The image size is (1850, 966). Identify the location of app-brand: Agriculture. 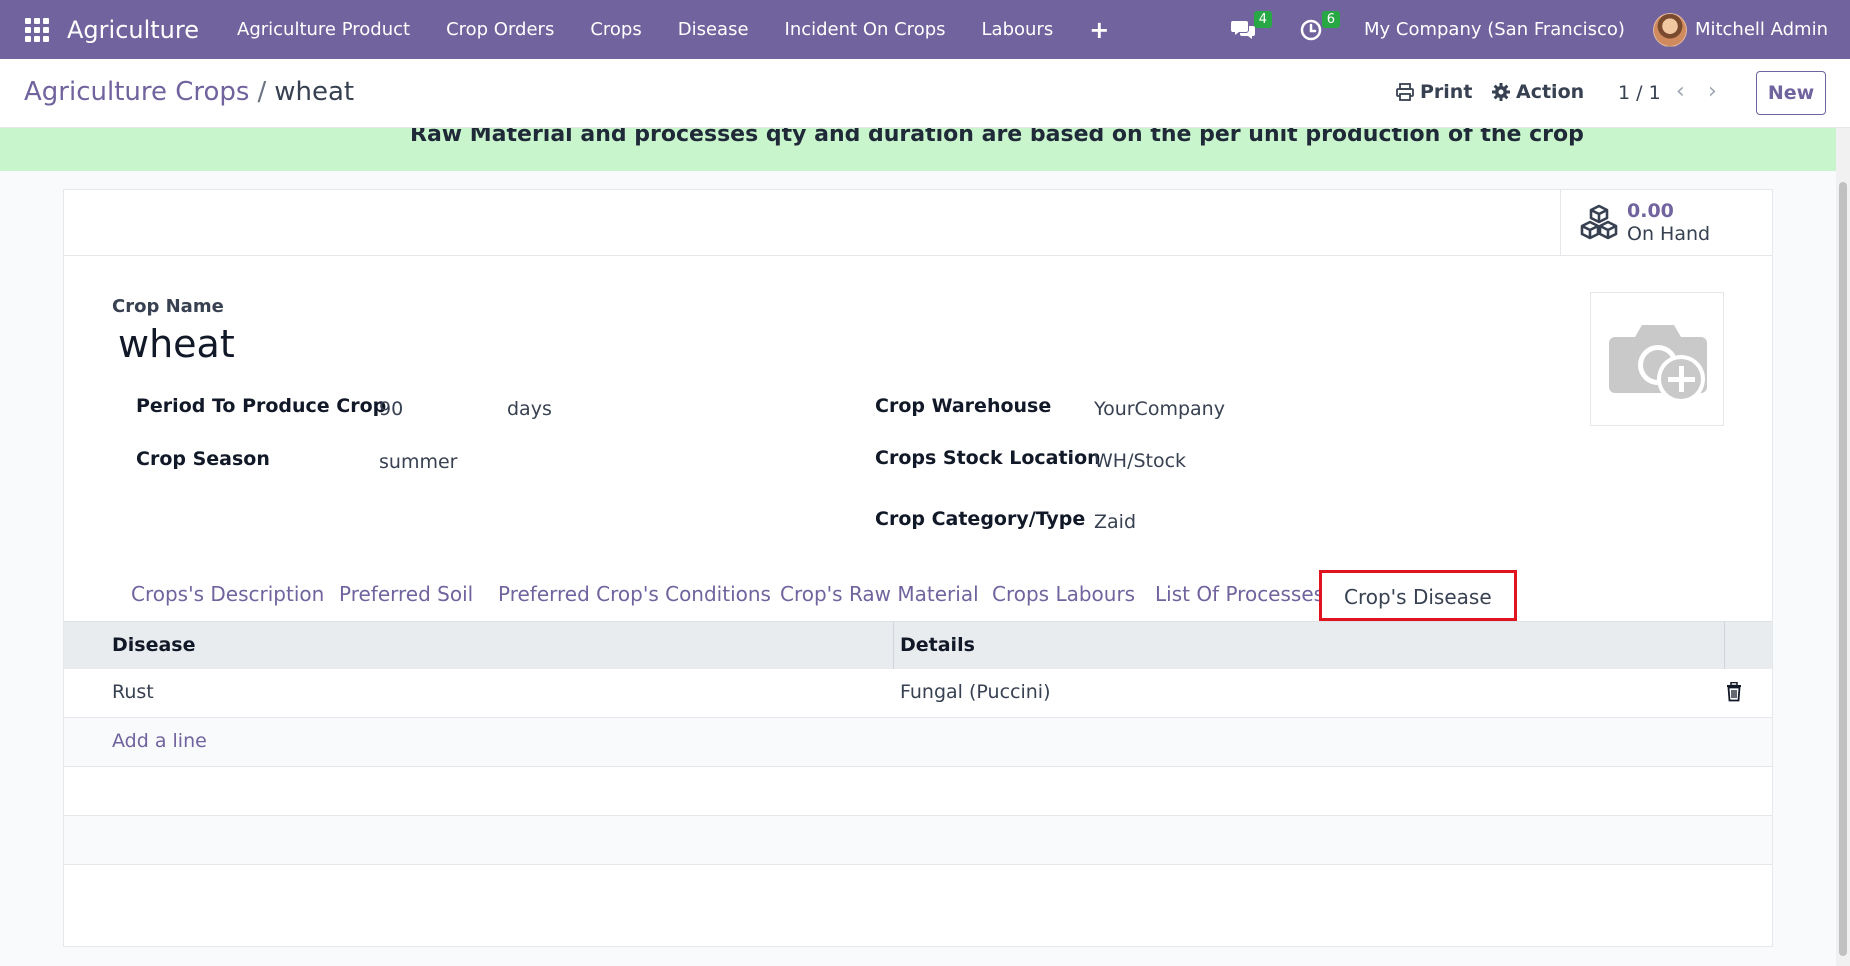
(133, 30).